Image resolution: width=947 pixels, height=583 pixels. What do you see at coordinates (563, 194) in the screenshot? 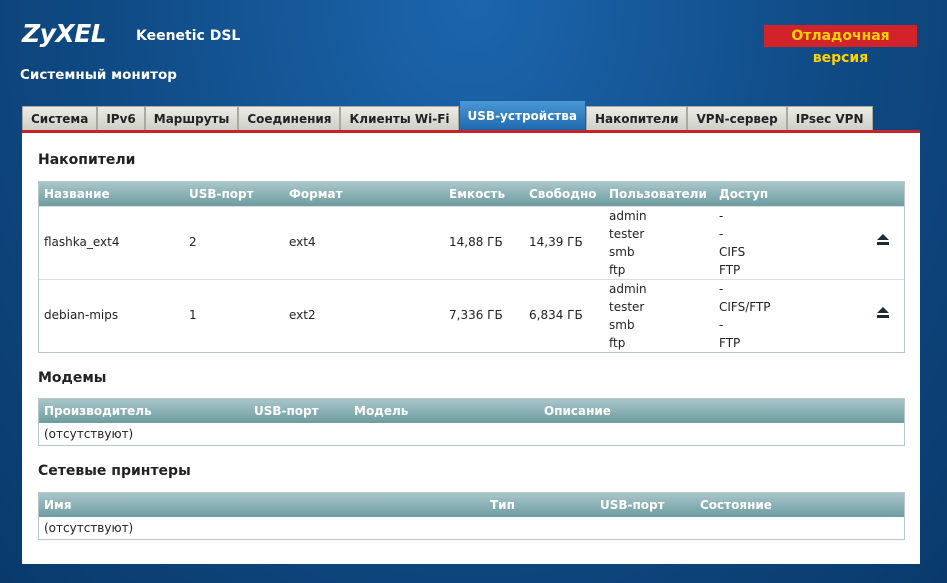
I see `col-free: Свободно` at bounding box center [563, 194].